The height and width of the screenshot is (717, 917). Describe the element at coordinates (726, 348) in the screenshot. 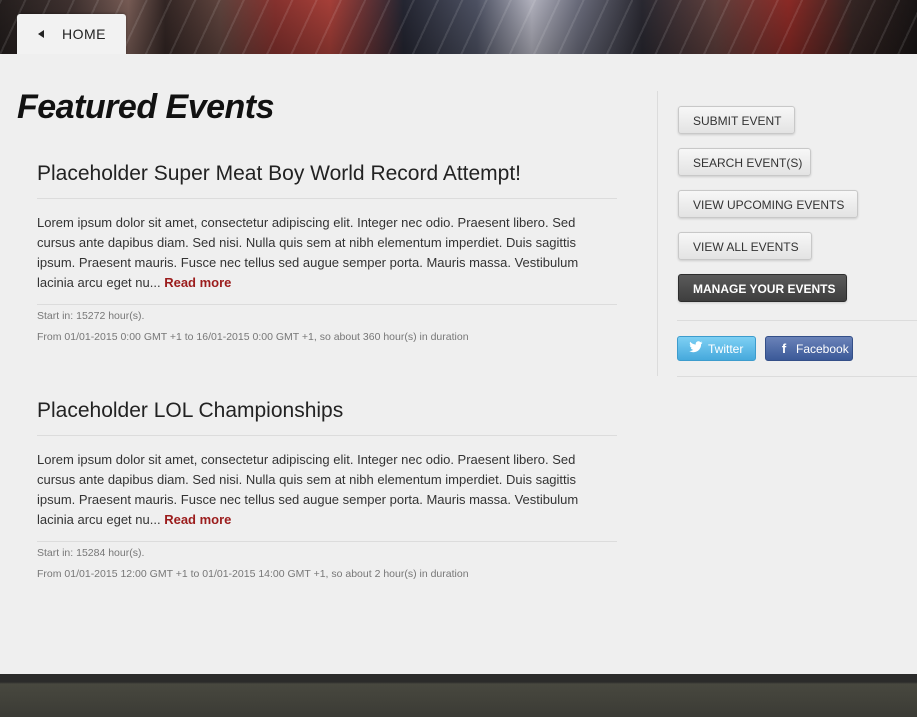

I see `twitter-label: Twitter` at that location.